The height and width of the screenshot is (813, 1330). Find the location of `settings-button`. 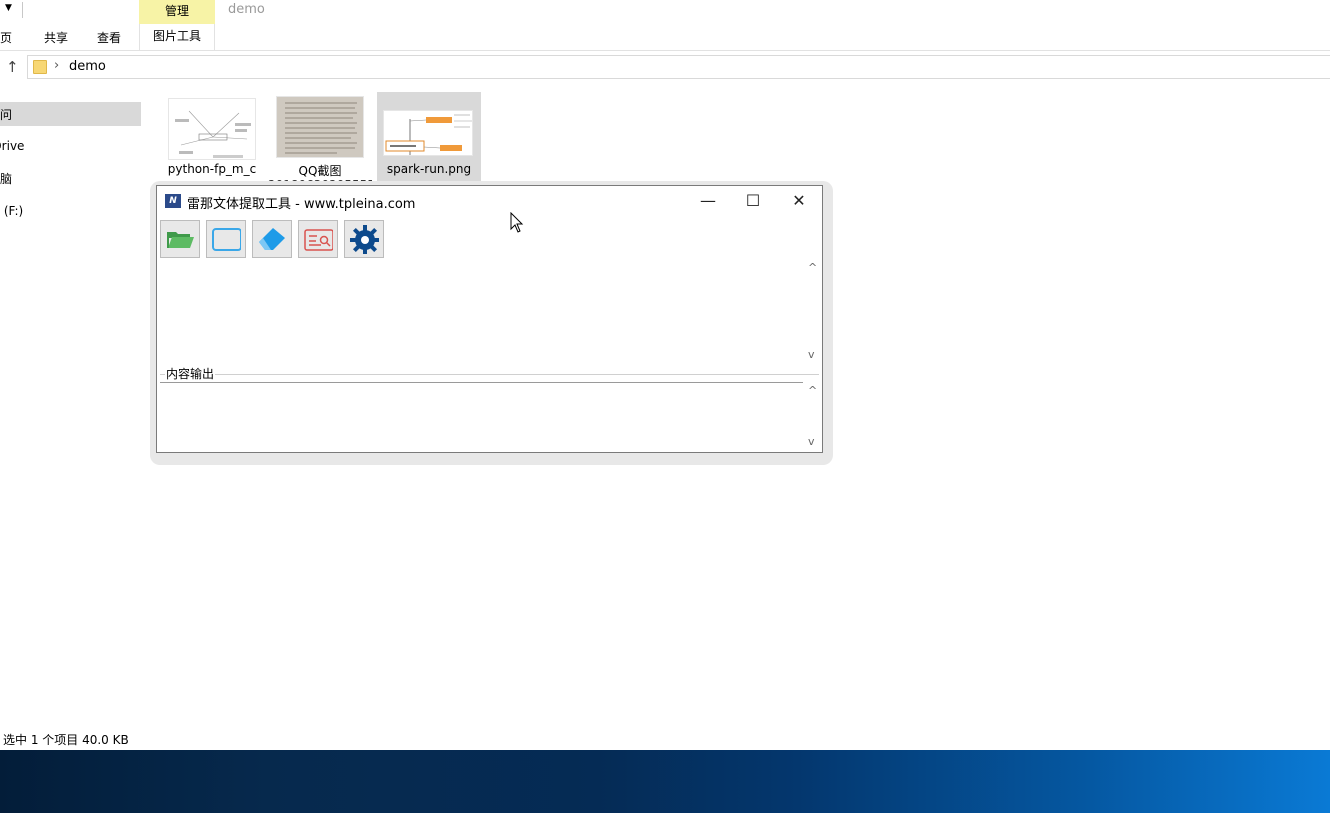

settings-button is located at coordinates (364, 239).